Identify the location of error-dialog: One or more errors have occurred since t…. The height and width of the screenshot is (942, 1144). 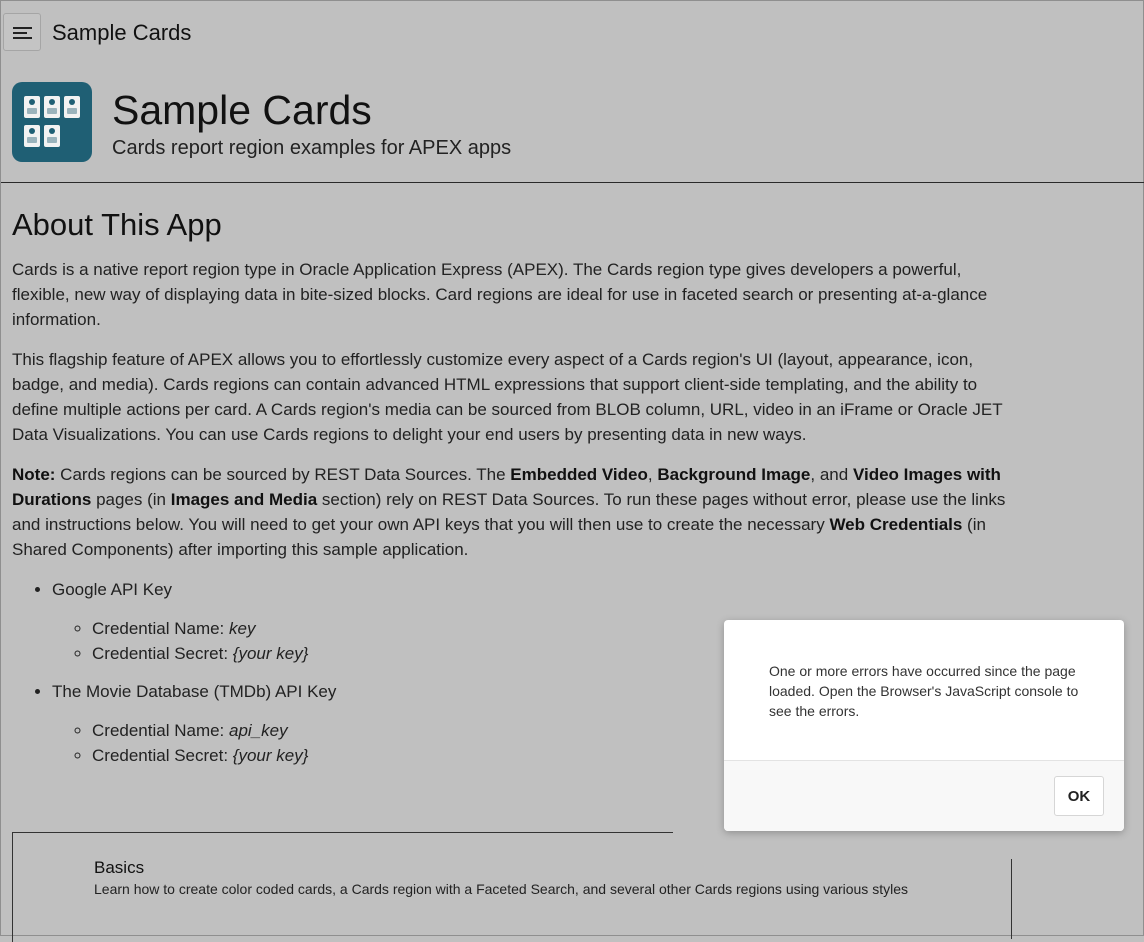
(924, 725).